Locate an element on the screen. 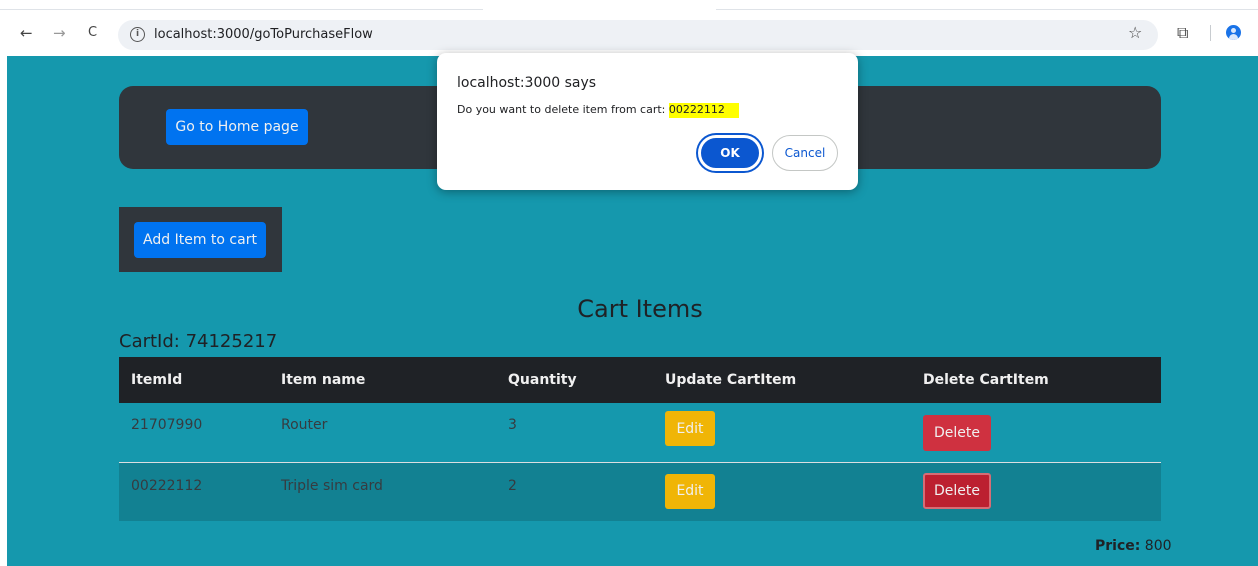 The height and width of the screenshot is (566, 1258). table-row: 21707990 Router 3 Edit Delete is located at coordinates (640, 432).